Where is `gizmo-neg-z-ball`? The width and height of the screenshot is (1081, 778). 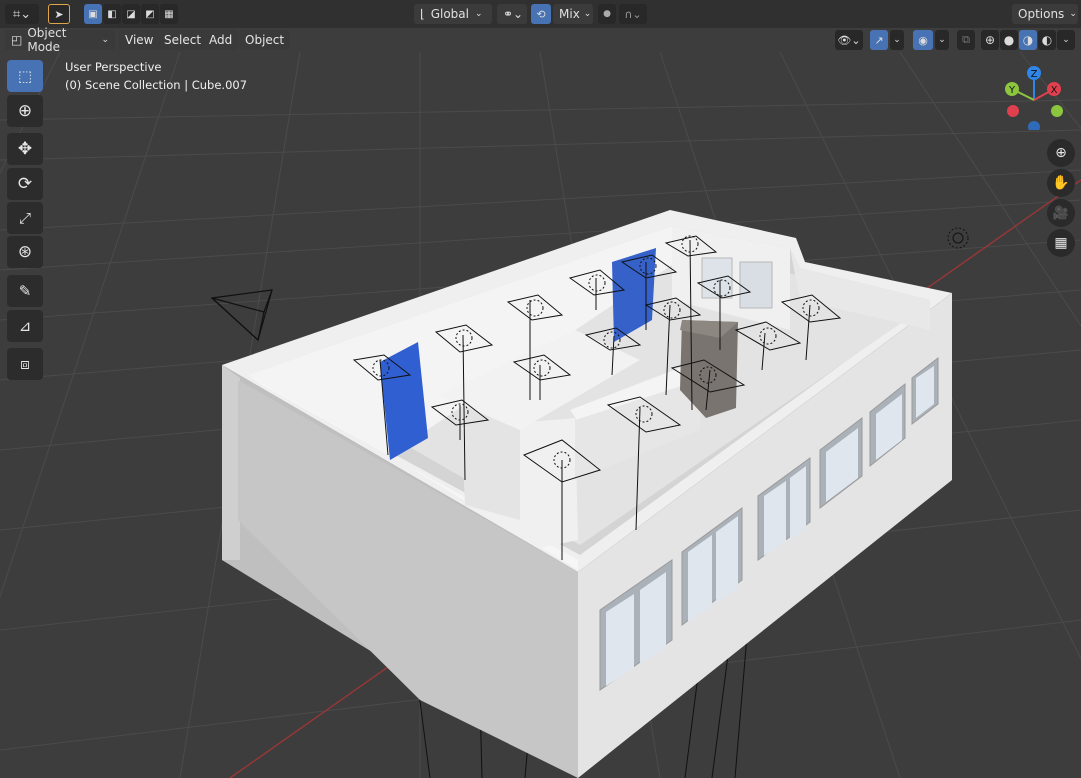 gizmo-neg-z-ball is located at coordinates (1034, 125).